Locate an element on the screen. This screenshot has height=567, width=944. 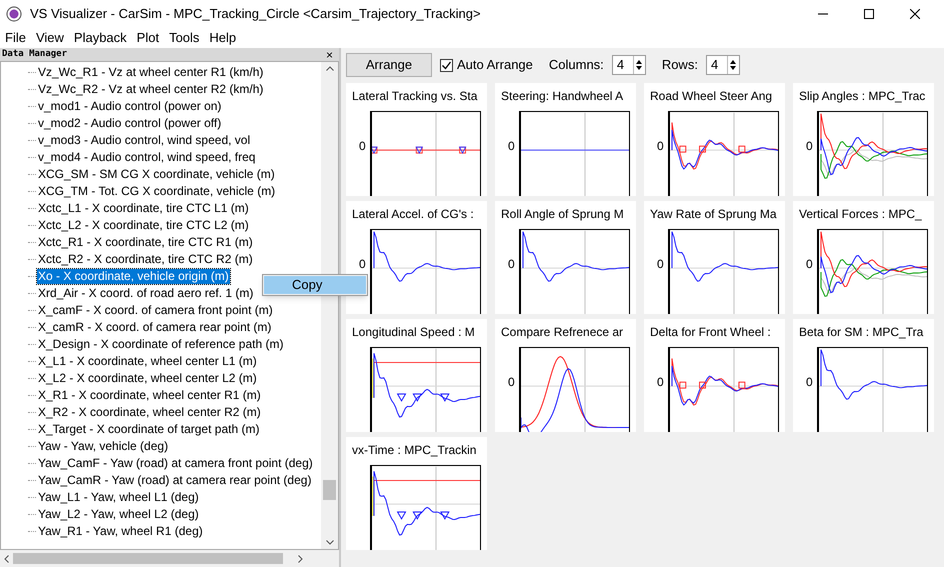
tree-item: X_camF - X coord. of camera front point (m) is located at coordinates (155, 310).